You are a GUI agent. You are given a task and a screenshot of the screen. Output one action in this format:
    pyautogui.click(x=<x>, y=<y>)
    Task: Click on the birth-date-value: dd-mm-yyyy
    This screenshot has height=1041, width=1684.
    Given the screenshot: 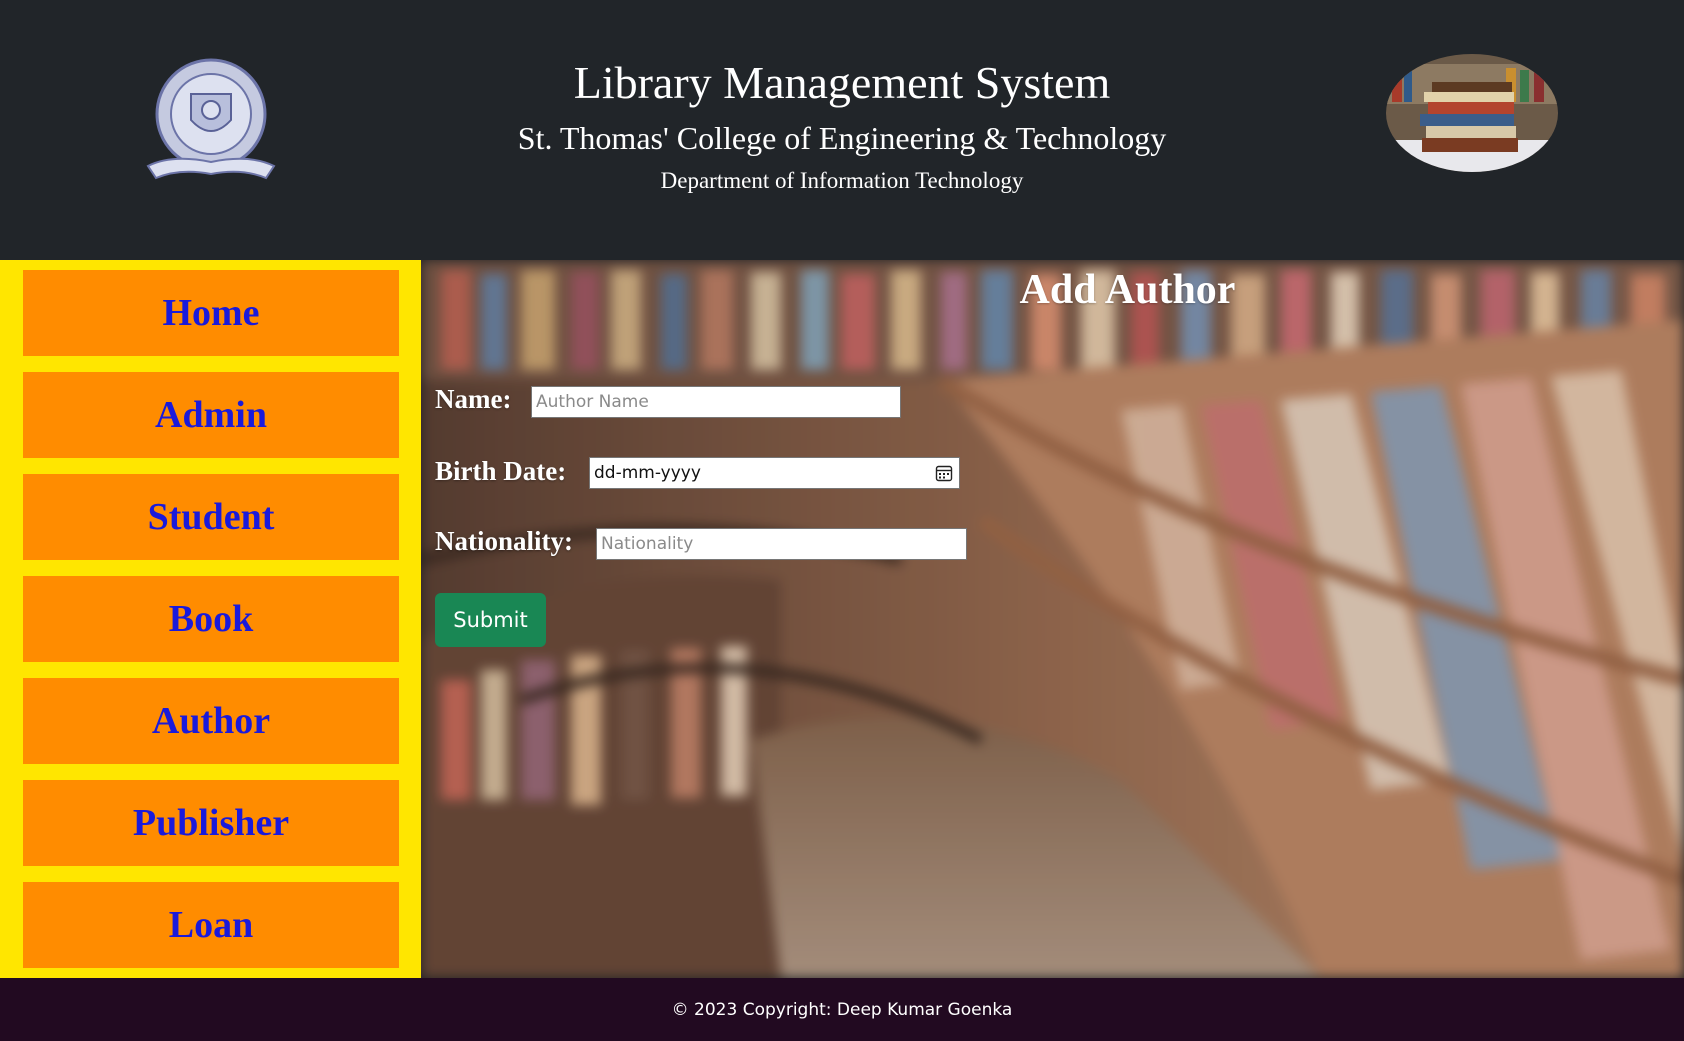 What is the action you would take?
    pyautogui.click(x=647, y=473)
    